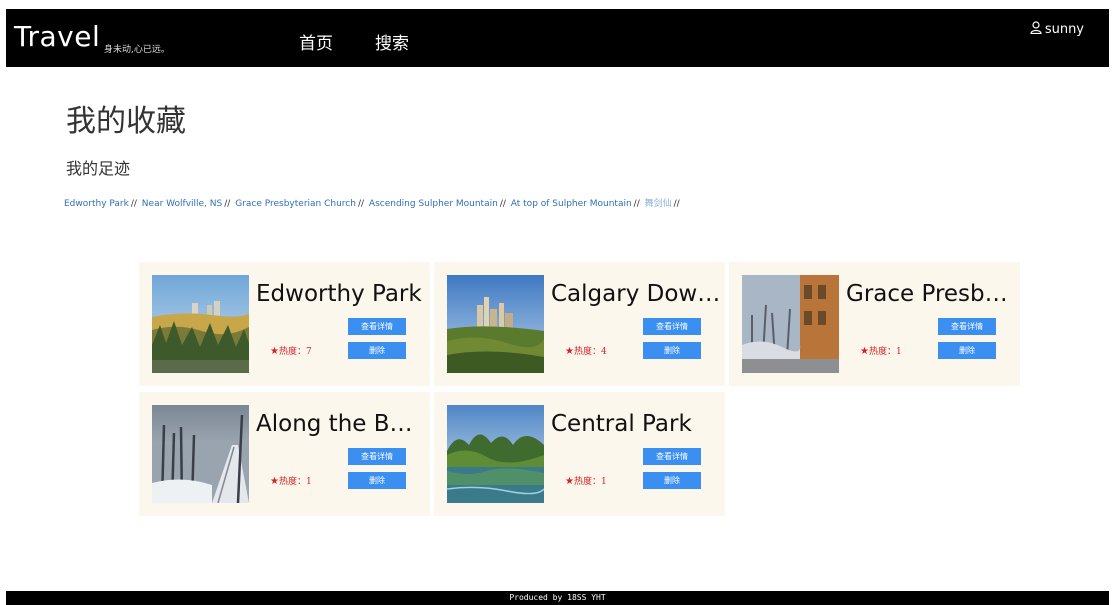 The height and width of the screenshot is (605, 1115). What do you see at coordinates (295, 204) in the screenshot?
I see `footprint-link: Grace Presbyterian Church` at bounding box center [295, 204].